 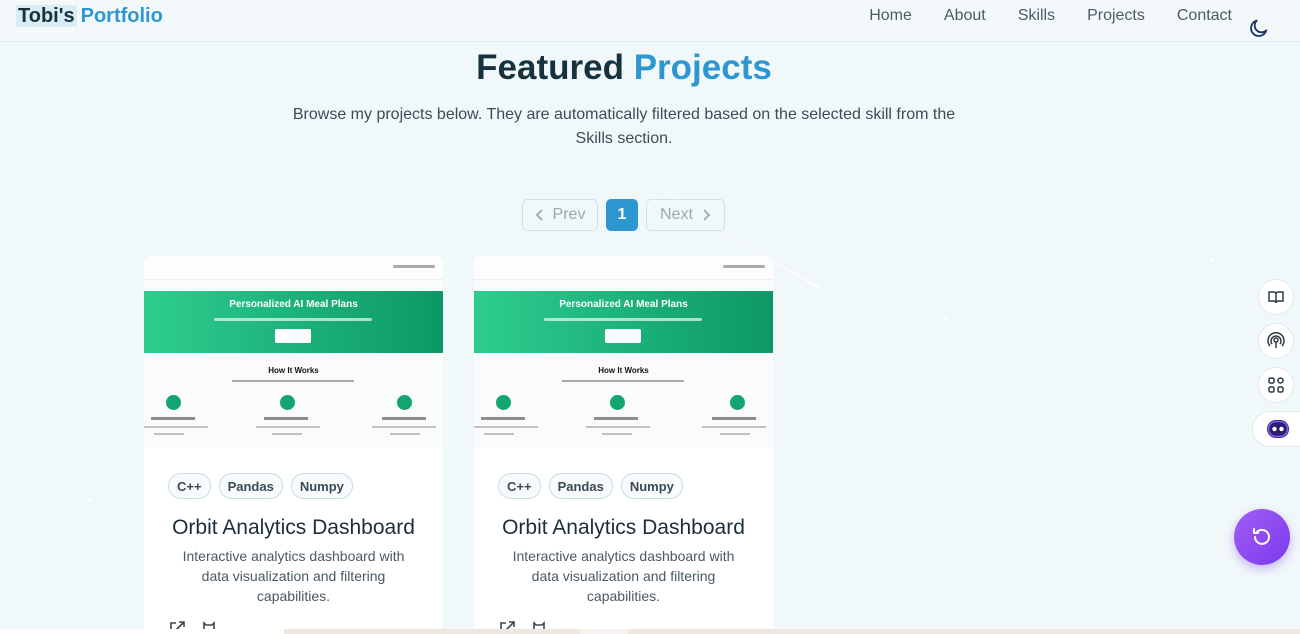 What do you see at coordinates (539, 215) in the screenshot?
I see `chevron-left-icon` at bounding box center [539, 215].